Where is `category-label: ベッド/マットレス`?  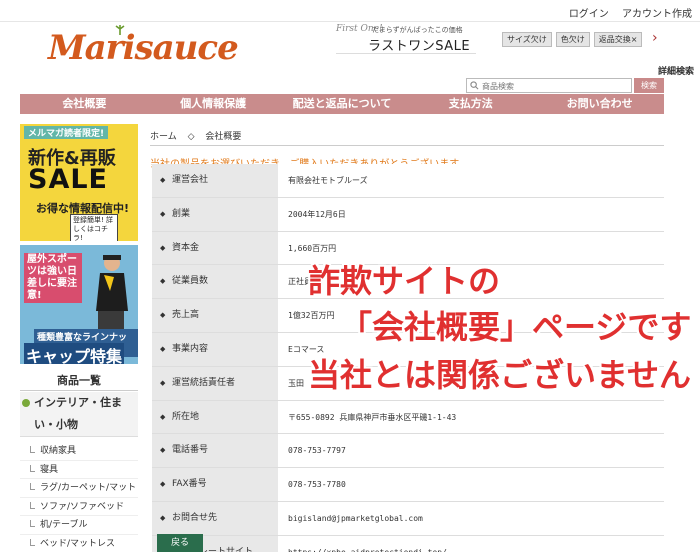
category-label: ベッド/マットレス is located at coordinates (78, 543).